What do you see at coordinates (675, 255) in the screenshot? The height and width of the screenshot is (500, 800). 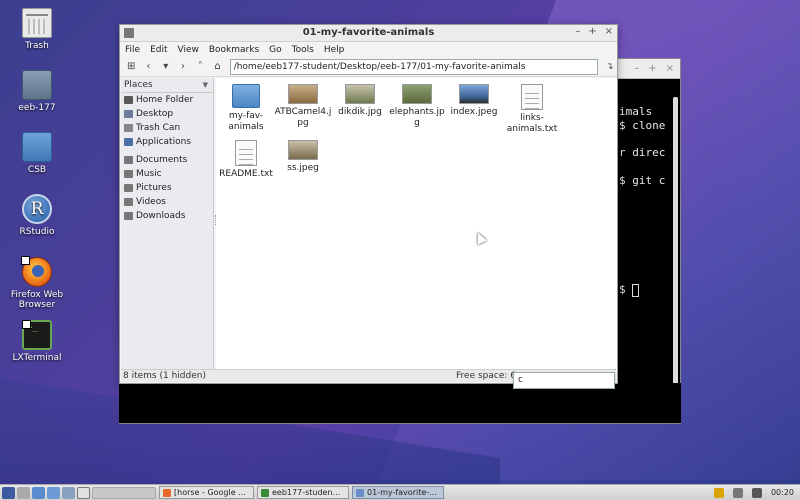 I see `terminal-scrollbar` at bounding box center [675, 255].